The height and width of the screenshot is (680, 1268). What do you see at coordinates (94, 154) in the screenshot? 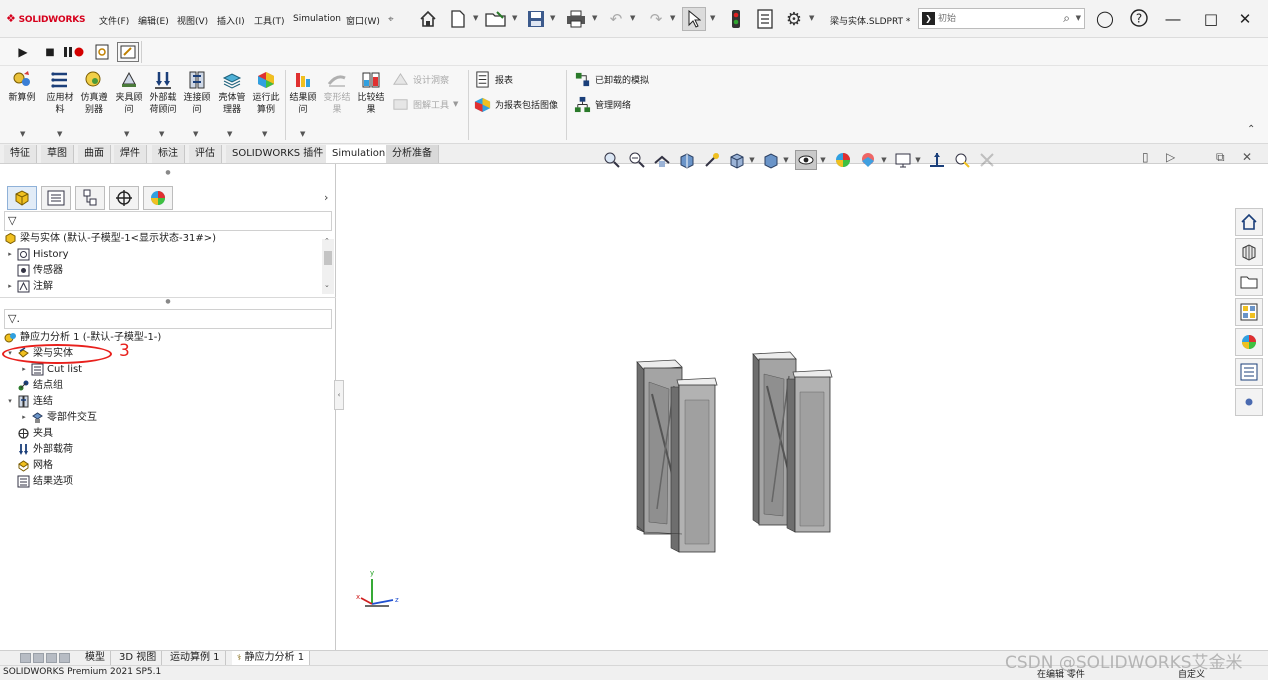
I see `tab-surfaces: 曲面` at bounding box center [94, 154].